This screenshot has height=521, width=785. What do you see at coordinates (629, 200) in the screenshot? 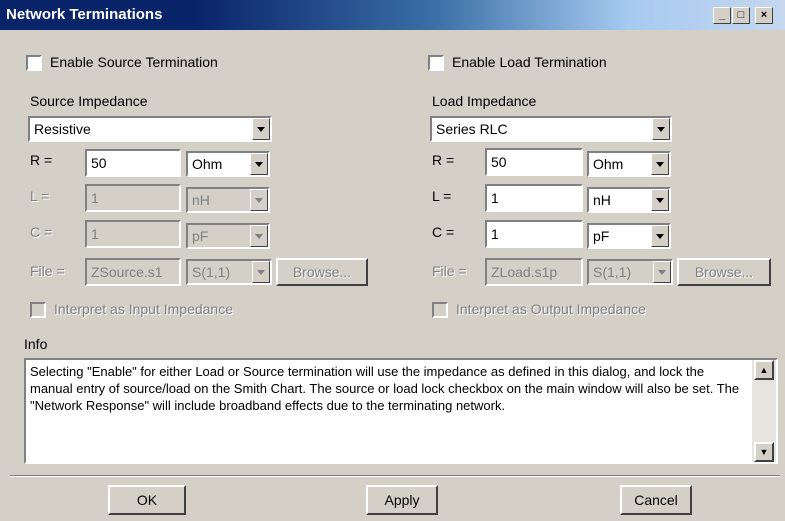
I see `load-l-unit-select: nH` at bounding box center [629, 200].